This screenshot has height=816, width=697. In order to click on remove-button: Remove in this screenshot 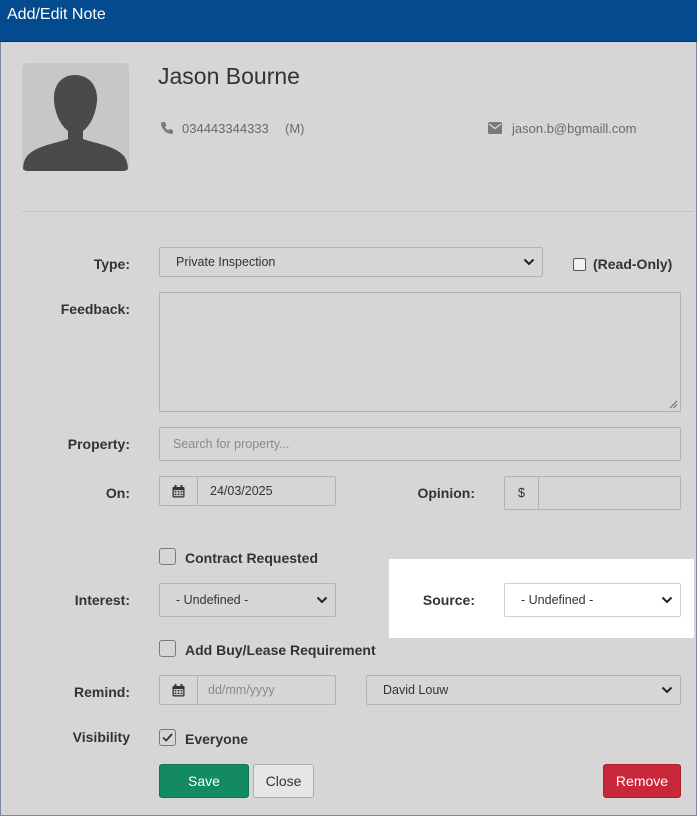, I will do `click(642, 781)`.